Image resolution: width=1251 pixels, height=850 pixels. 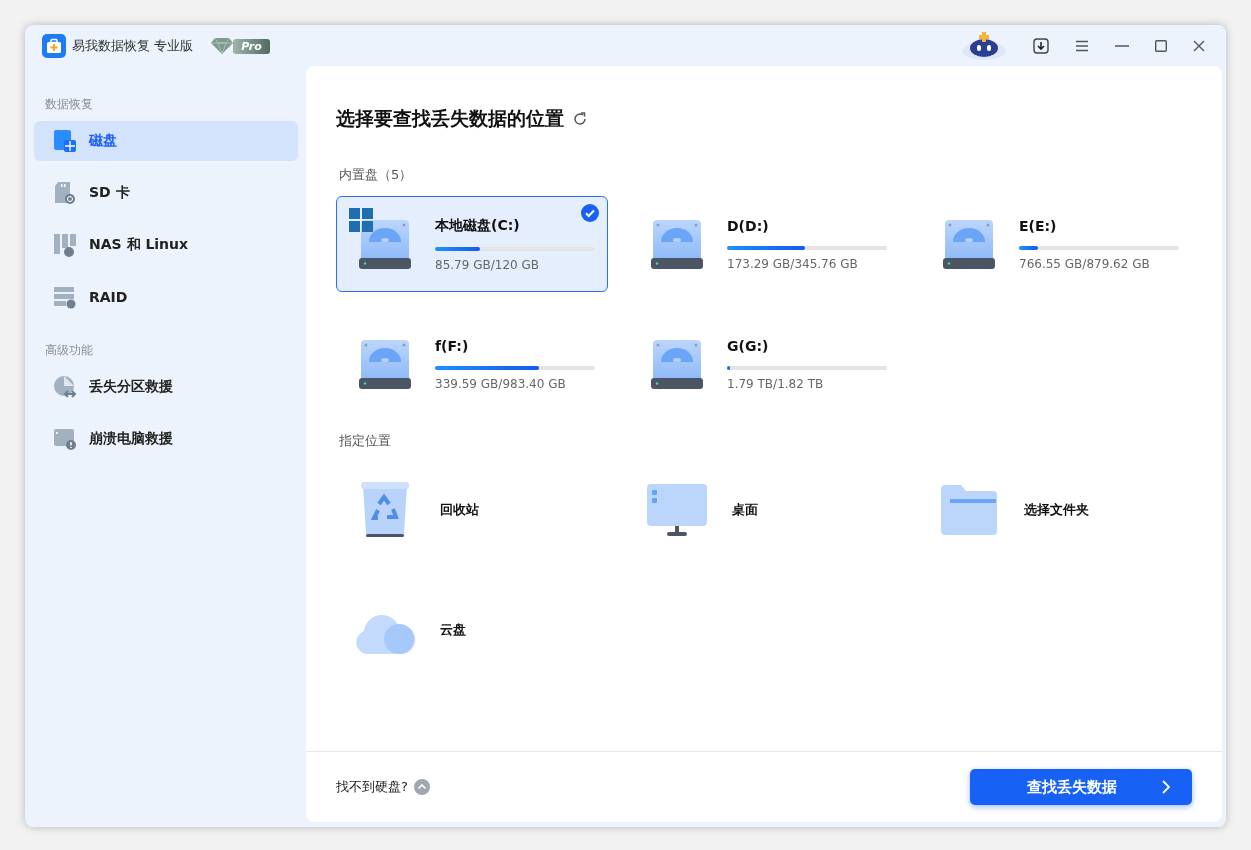 I want to click on location-item: 选择文件夹, so click(x=1056, y=510).